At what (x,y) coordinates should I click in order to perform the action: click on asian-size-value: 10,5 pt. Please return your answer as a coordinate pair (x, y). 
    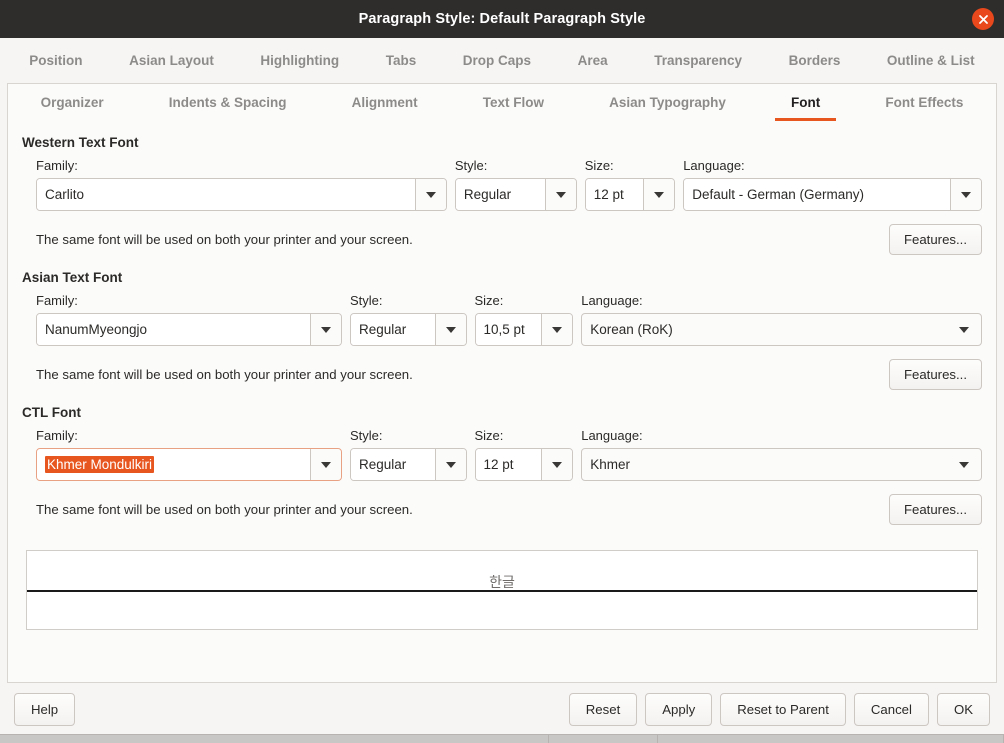
    Looking at the image, I should click on (508, 329).